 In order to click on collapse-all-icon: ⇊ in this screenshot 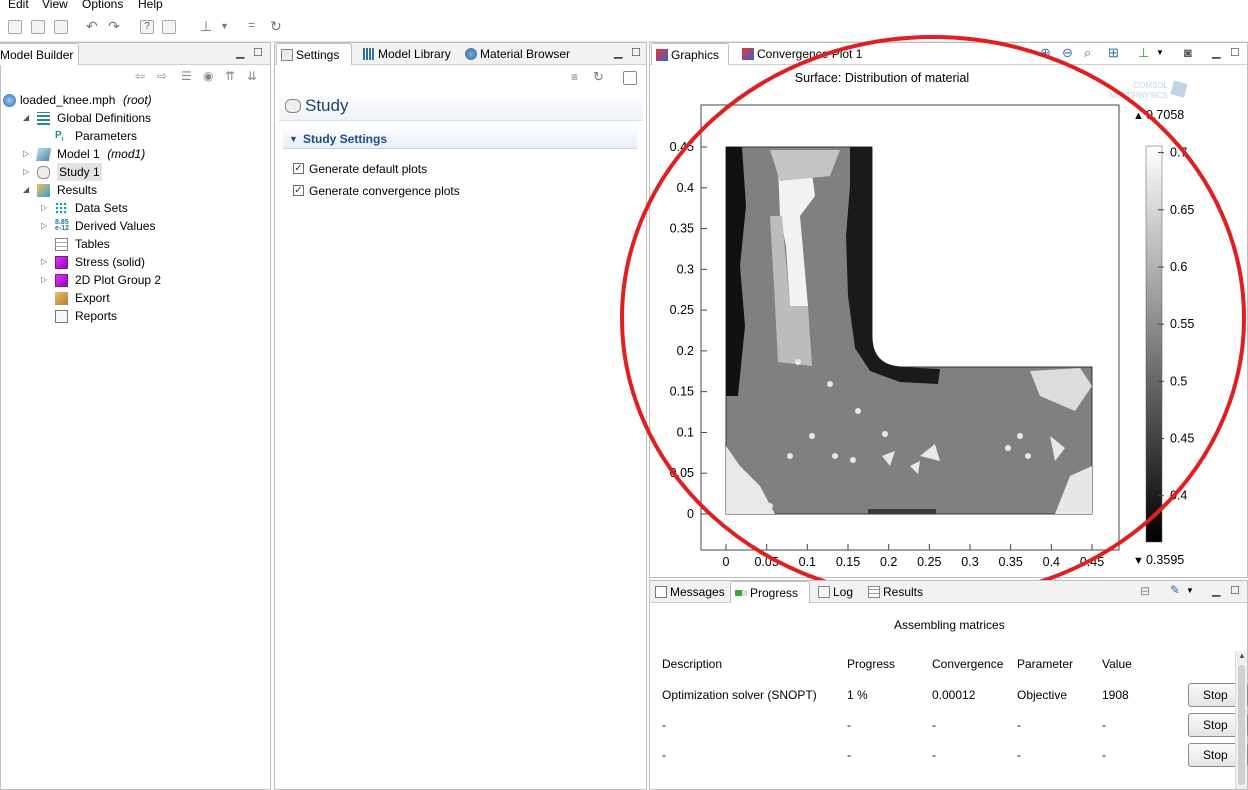, I will do `click(252, 76)`.